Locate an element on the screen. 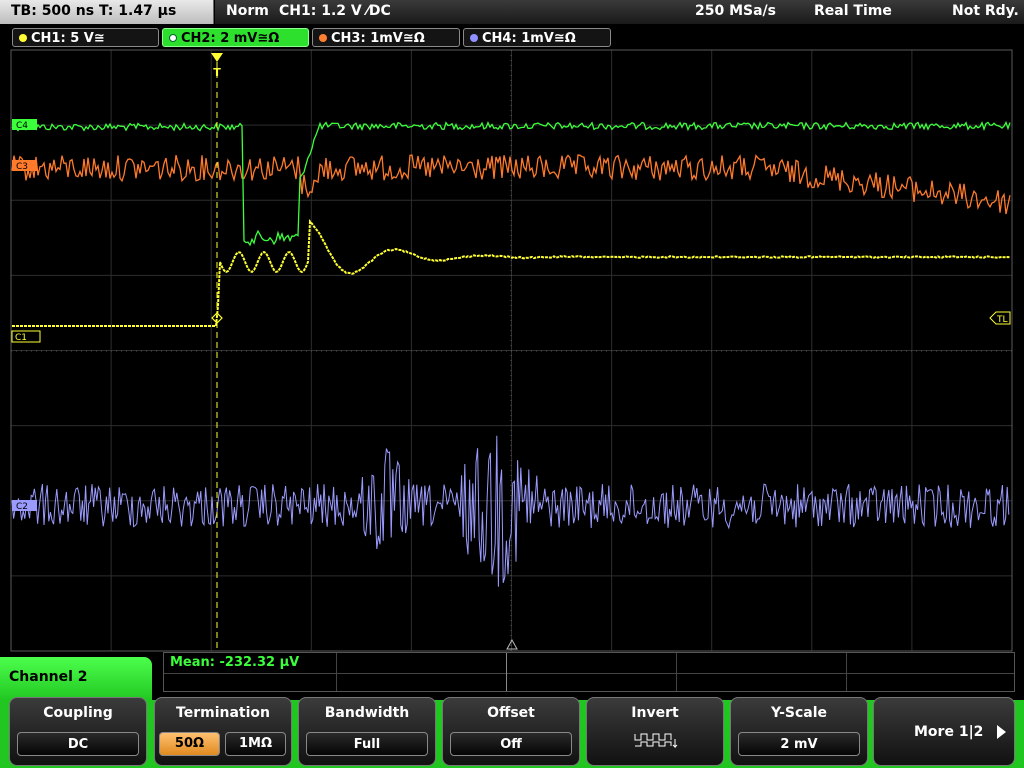 This screenshot has width=1024, height=768. invert-waveform-icon is located at coordinates (656, 741).